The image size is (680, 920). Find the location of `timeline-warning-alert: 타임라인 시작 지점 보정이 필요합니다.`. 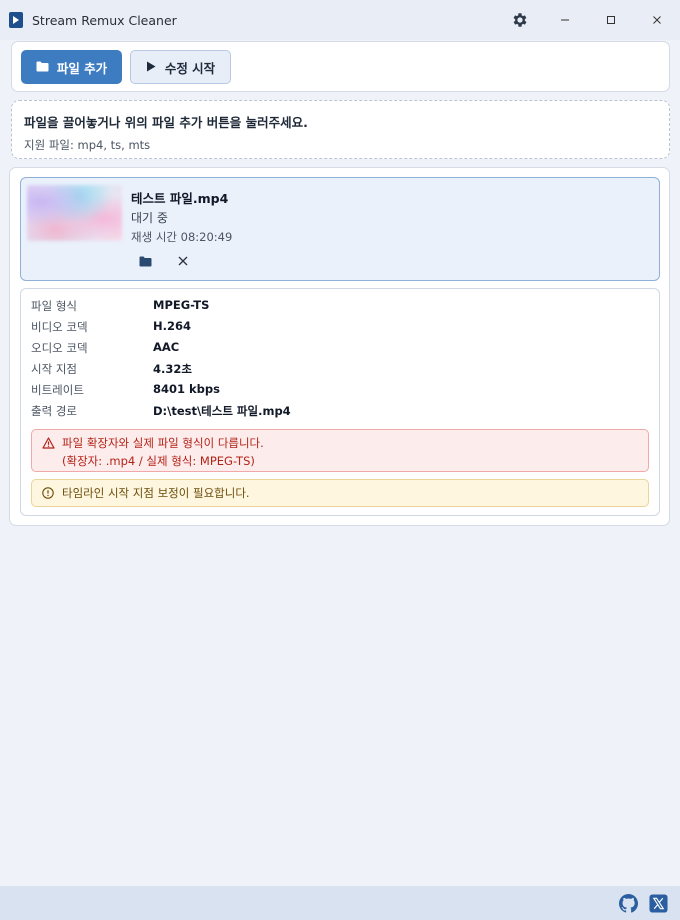

timeline-warning-alert: 타임라인 시작 지점 보정이 필요합니다. is located at coordinates (340, 493).